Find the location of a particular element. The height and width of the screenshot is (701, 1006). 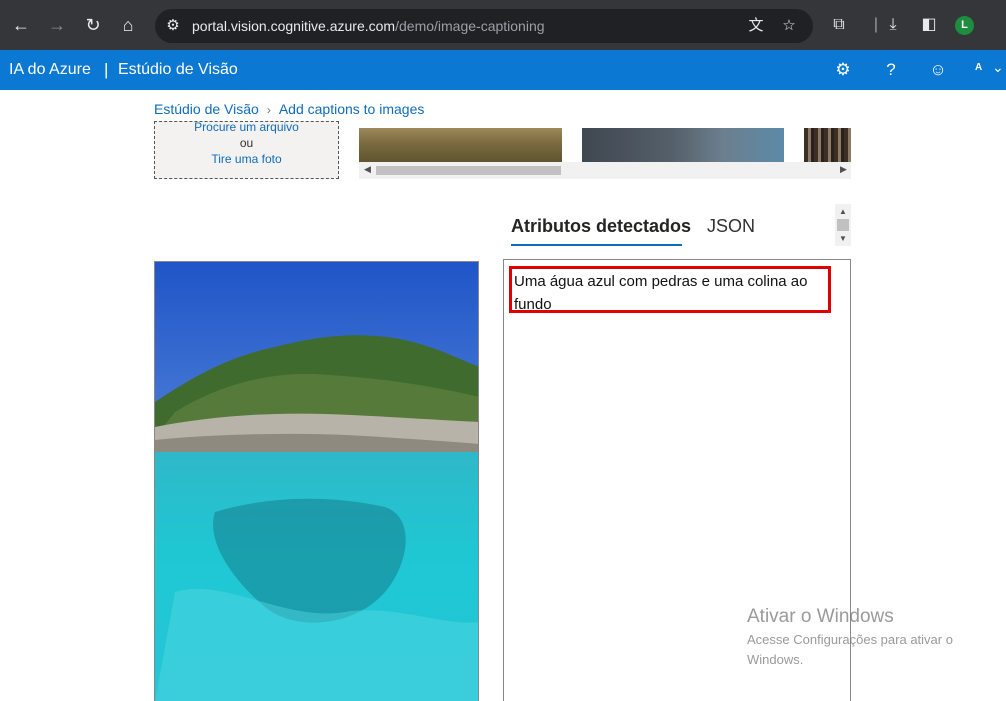

url-host: portal.vision.cognitive.azure.com is located at coordinates (294, 26).